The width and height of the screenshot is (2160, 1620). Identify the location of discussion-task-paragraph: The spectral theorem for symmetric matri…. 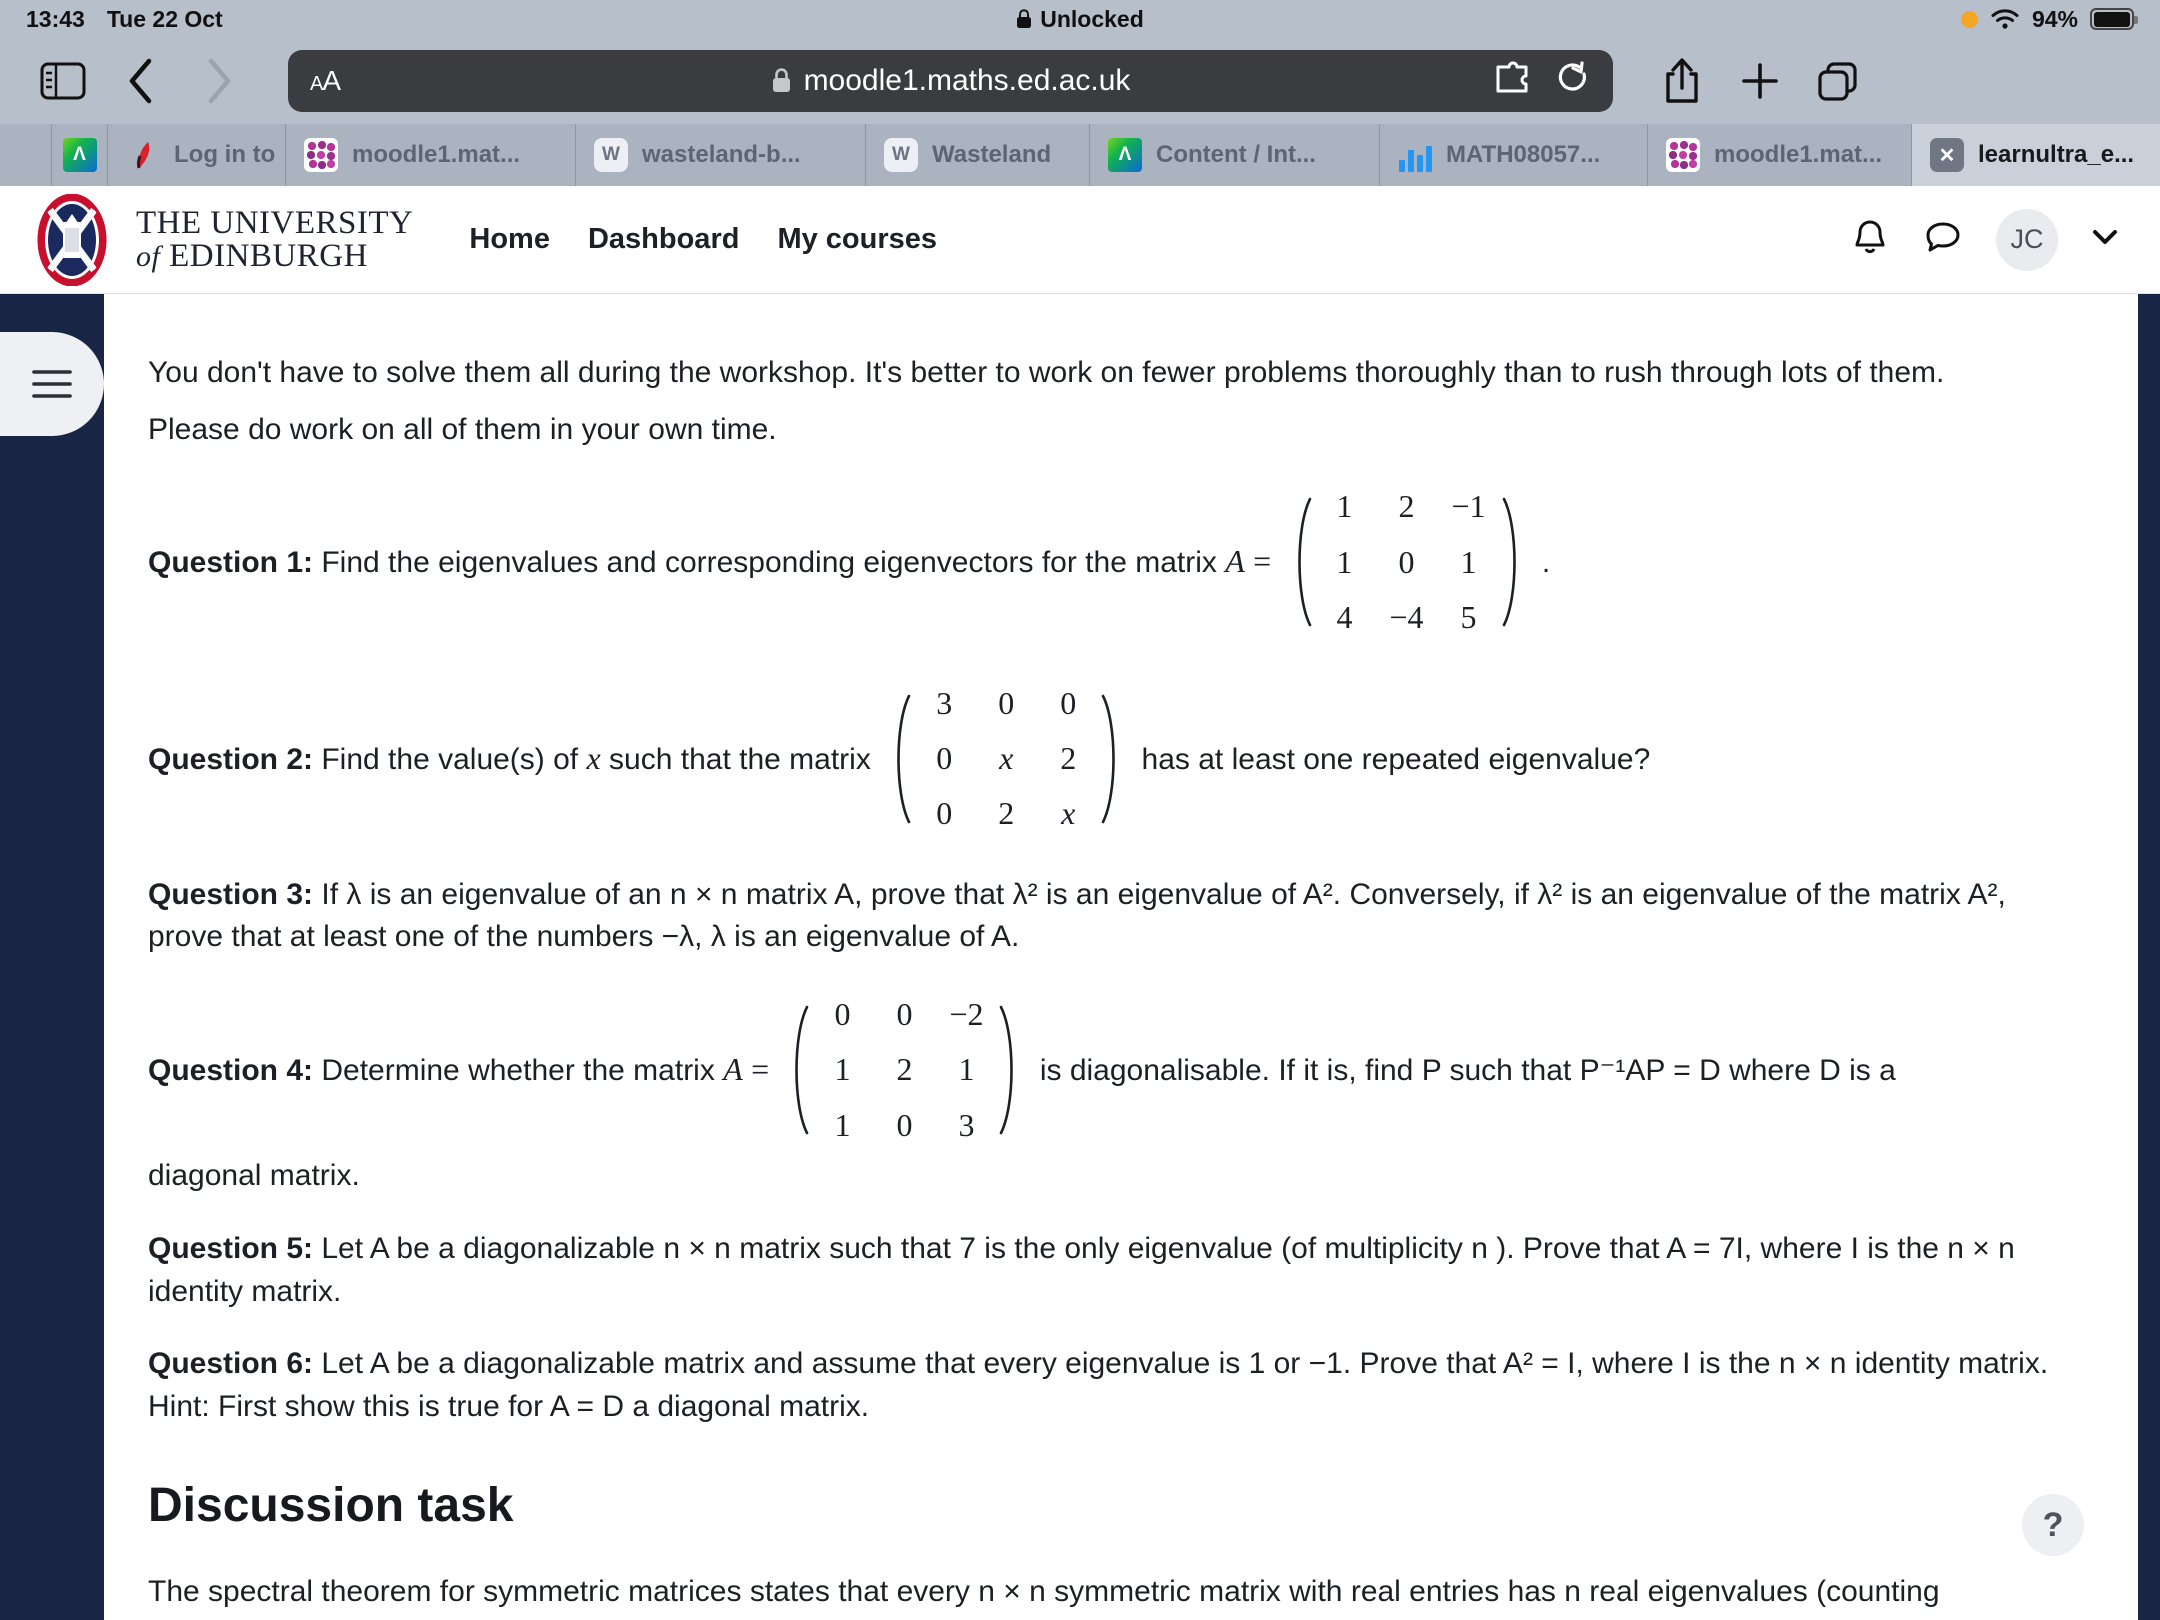
(1044, 1597).